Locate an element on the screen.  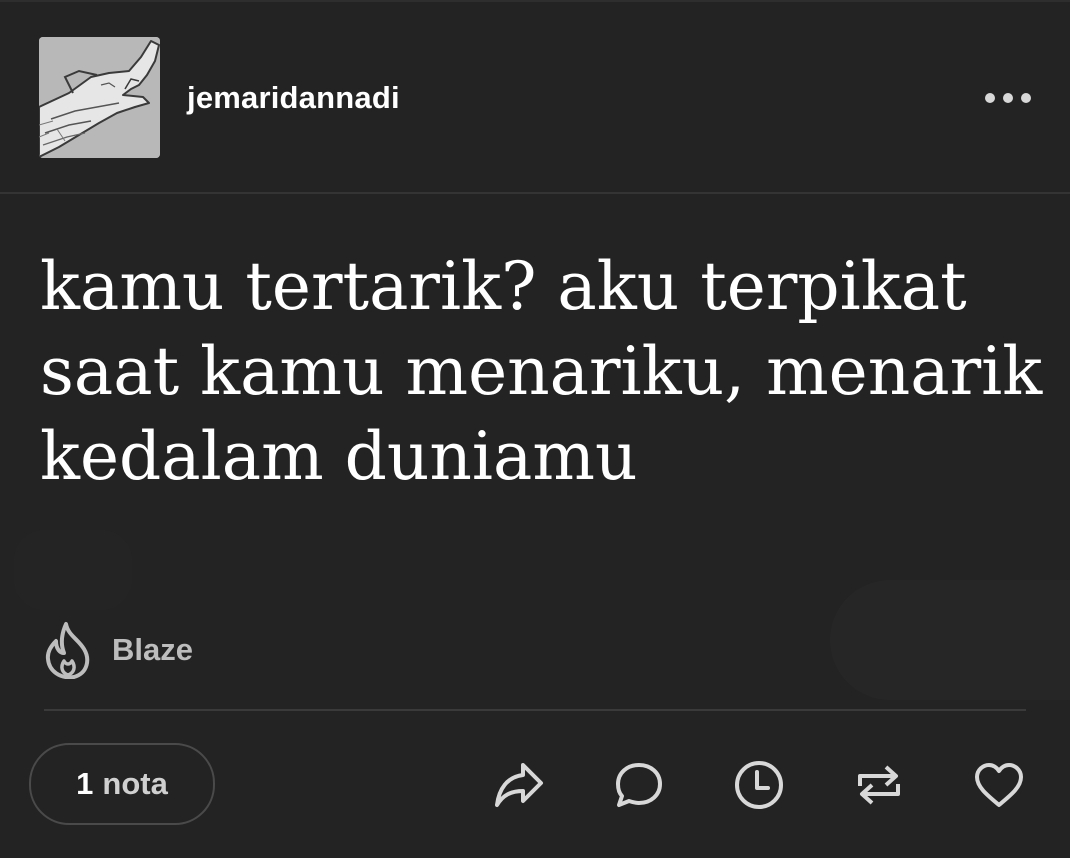
comment-icon is located at coordinates (639, 785).